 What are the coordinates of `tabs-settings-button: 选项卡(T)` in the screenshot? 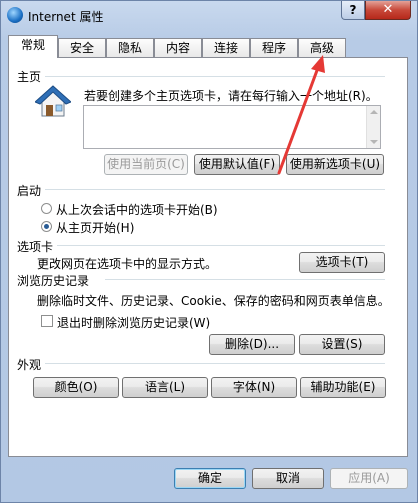 It's located at (342, 262).